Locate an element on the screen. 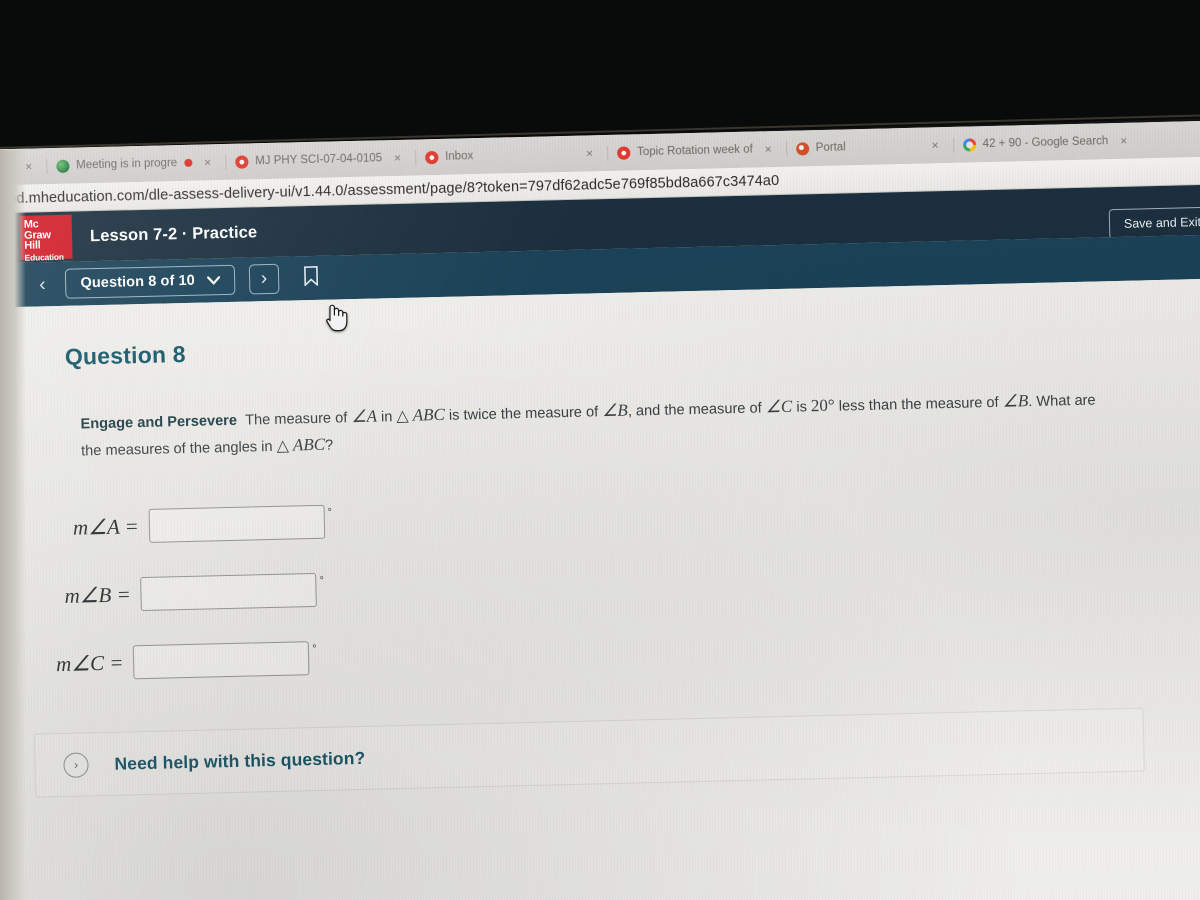 The width and height of the screenshot is (1200, 900). answer-row: m∠B = ° is located at coordinates (627, 582).